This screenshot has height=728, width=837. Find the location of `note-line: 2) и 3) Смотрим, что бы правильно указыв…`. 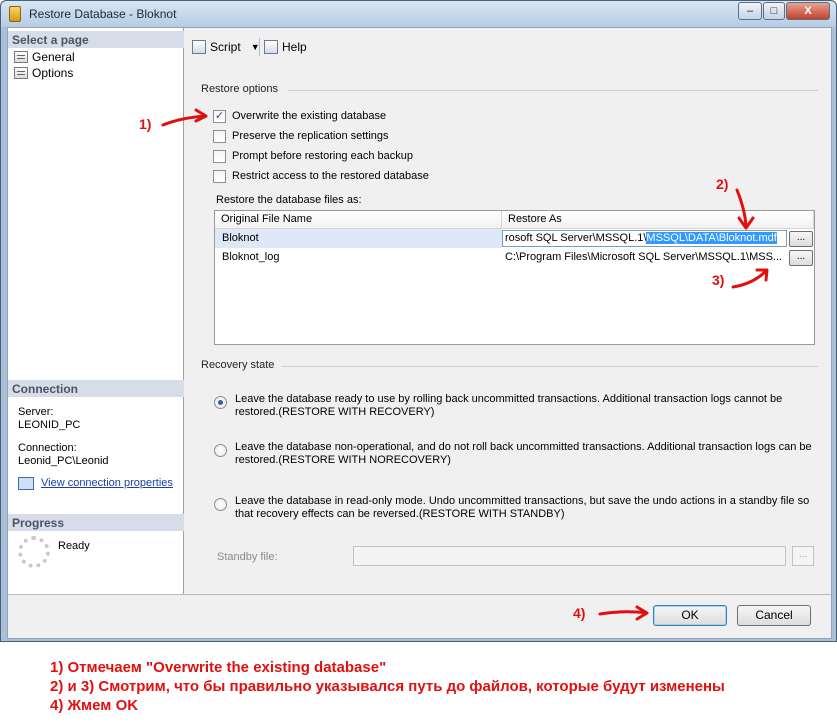

note-line: 2) и 3) Смотрим, что бы правильно указыв… is located at coordinates (387, 686).